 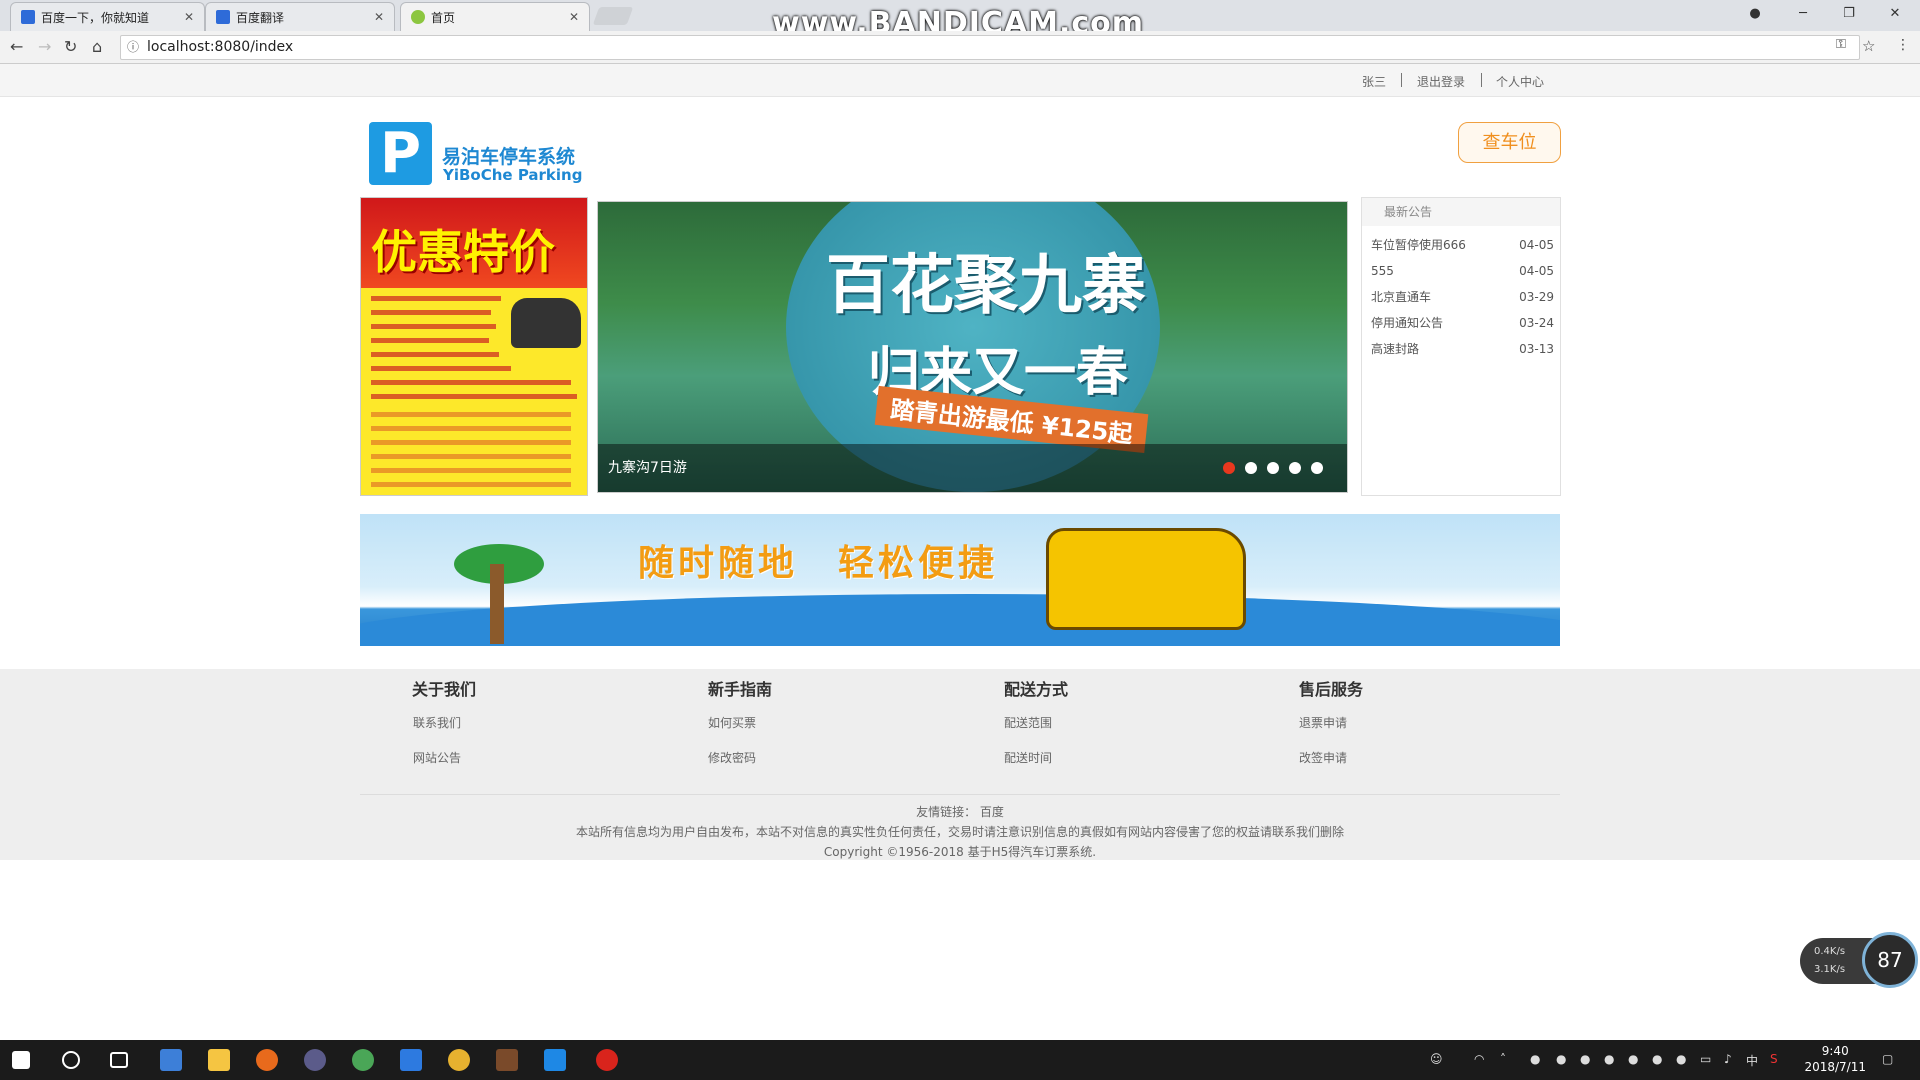 What do you see at coordinates (495, 16) in the screenshot?
I see `browser-tab-home: 首页 ✕` at bounding box center [495, 16].